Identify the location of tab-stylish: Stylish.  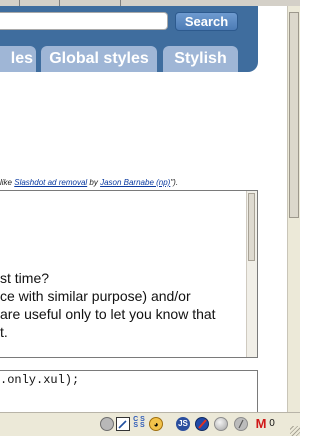
(200, 59).